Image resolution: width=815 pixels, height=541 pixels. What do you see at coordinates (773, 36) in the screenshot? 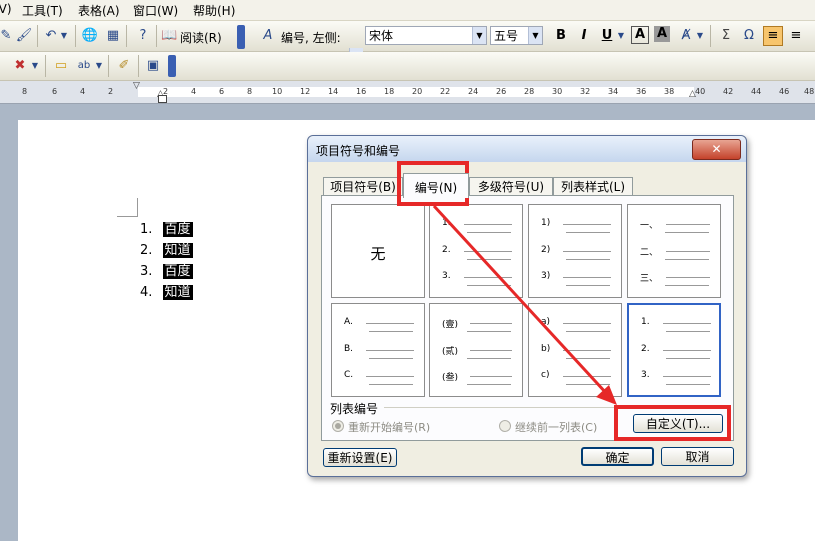
I see `align-justify-icon: ≡` at bounding box center [773, 36].